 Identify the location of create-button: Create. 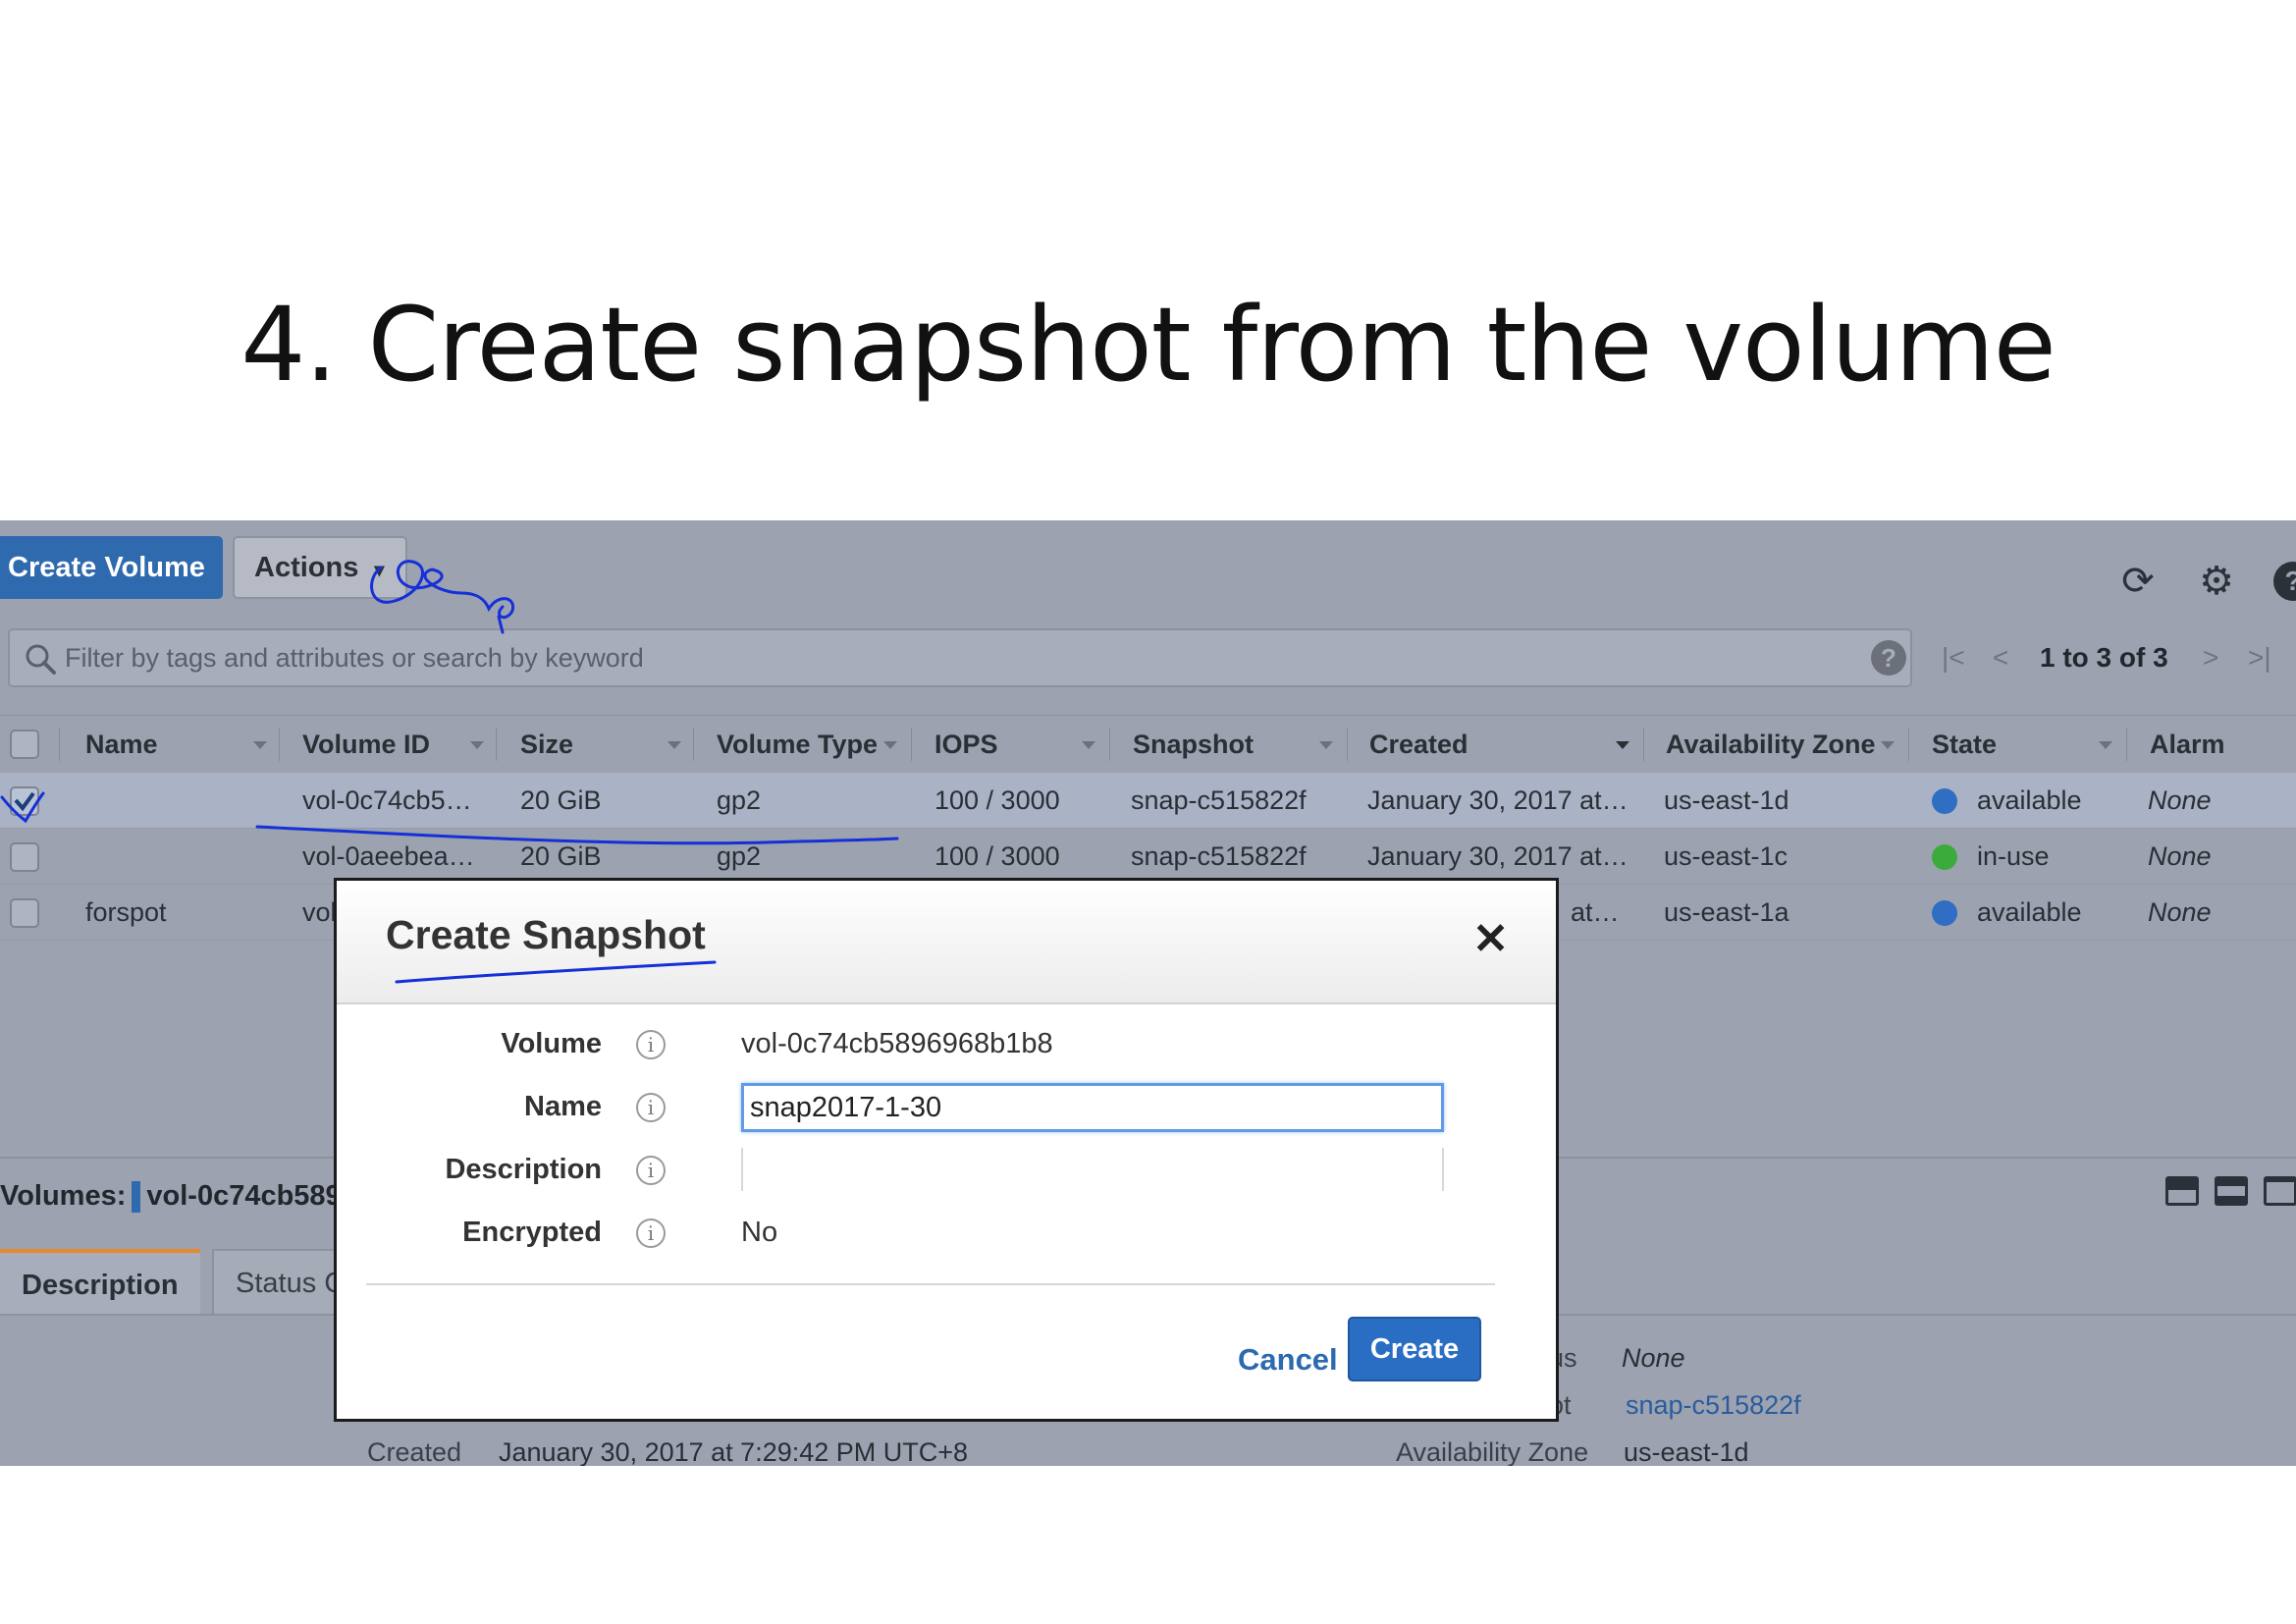
(1414, 1349).